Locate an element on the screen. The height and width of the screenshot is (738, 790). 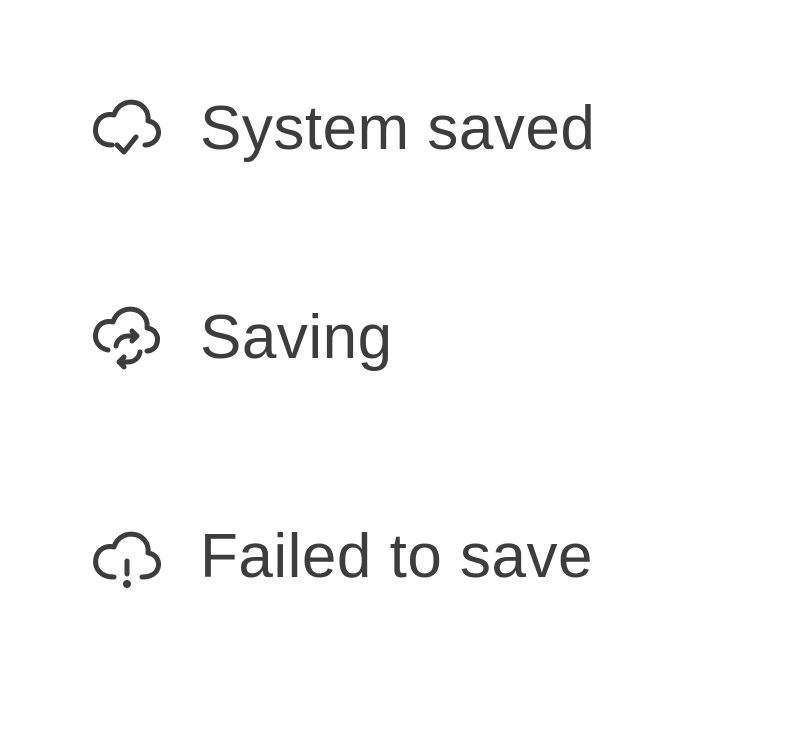
status-system-saved: System saved is located at coordinates (342, 129).